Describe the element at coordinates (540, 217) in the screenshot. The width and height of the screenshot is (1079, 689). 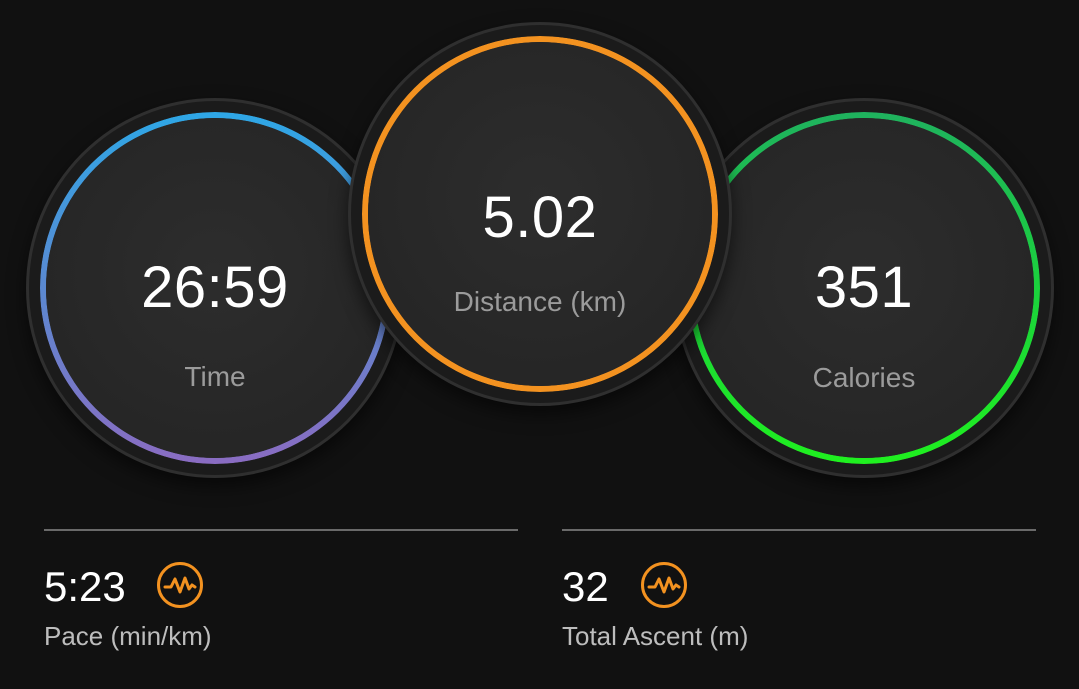
I see `distance-value: 5.02` at that location.